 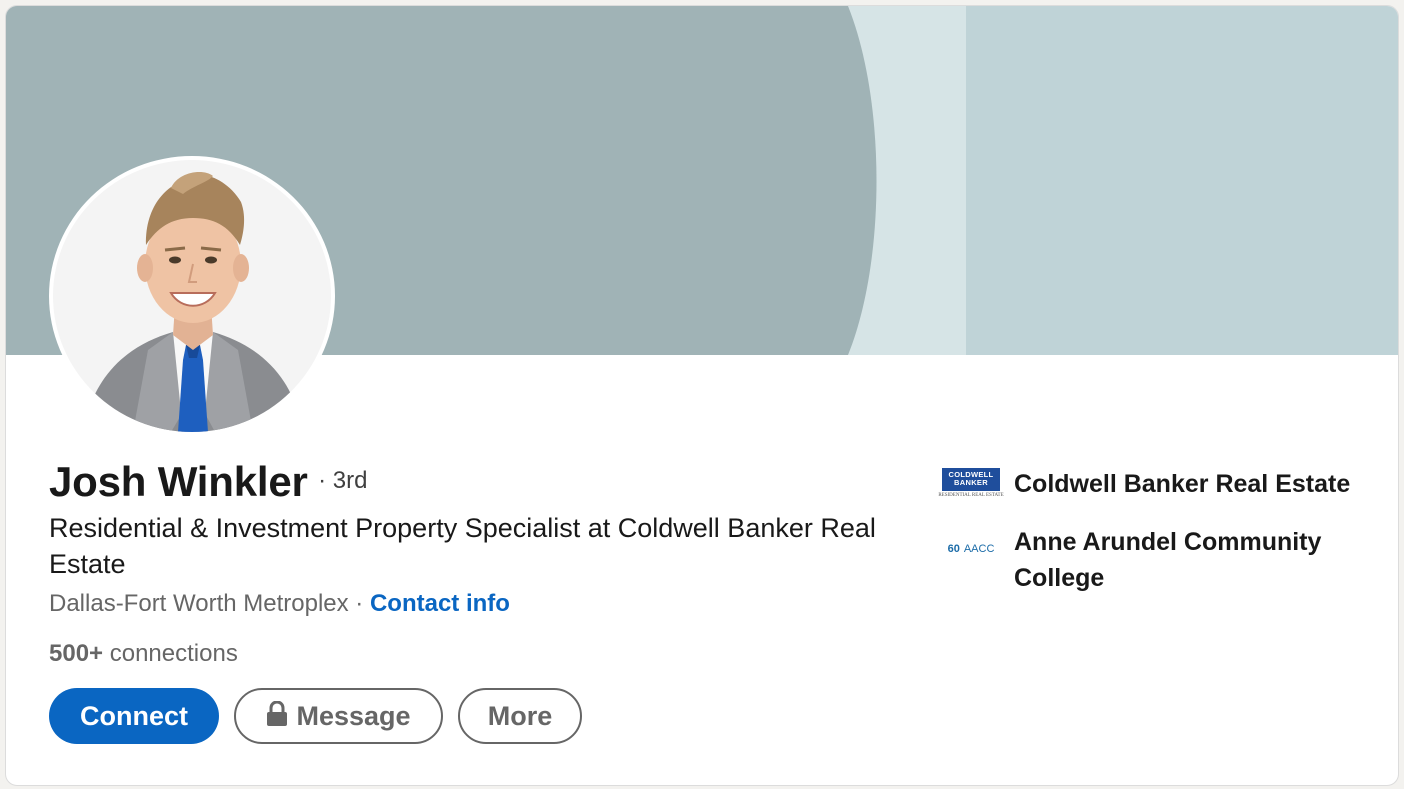 What do you see at coordinates (1168, 560) in the screenshot?
I see `education-label: Anne Arundel Community College` at bounding box center [1168, 560].